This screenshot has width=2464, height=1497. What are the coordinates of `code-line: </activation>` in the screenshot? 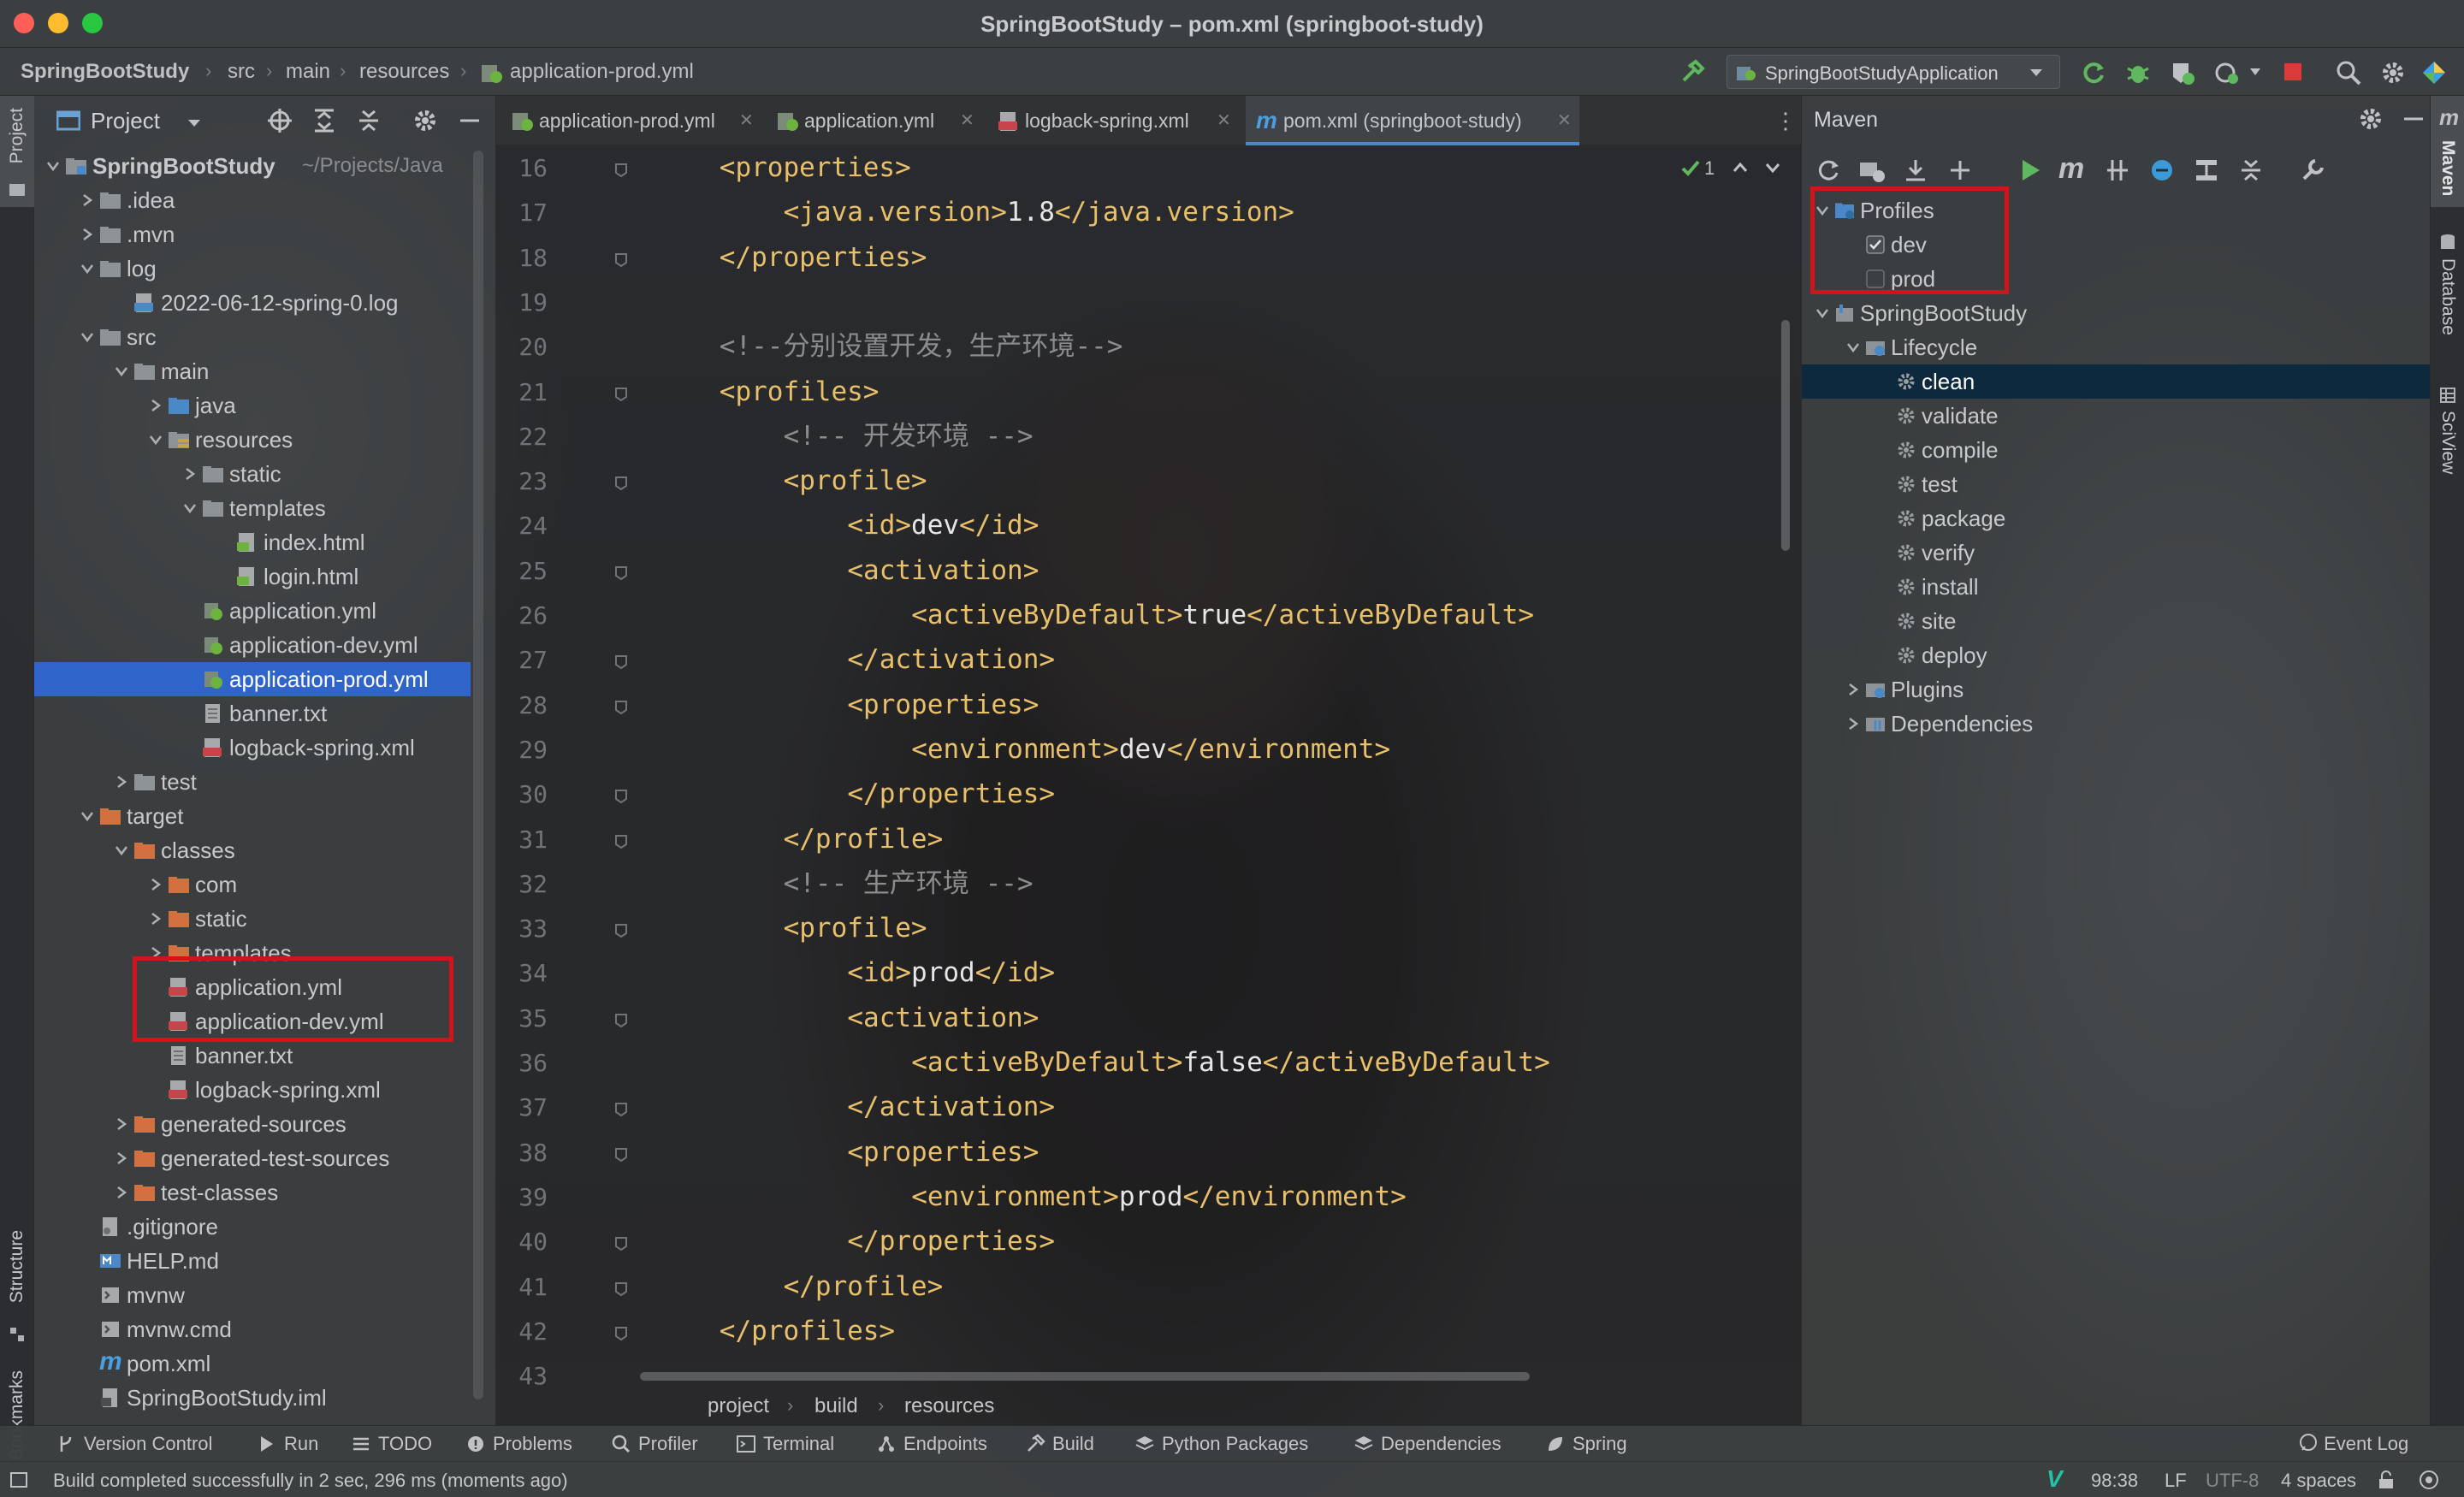 It's located at (951, 659).